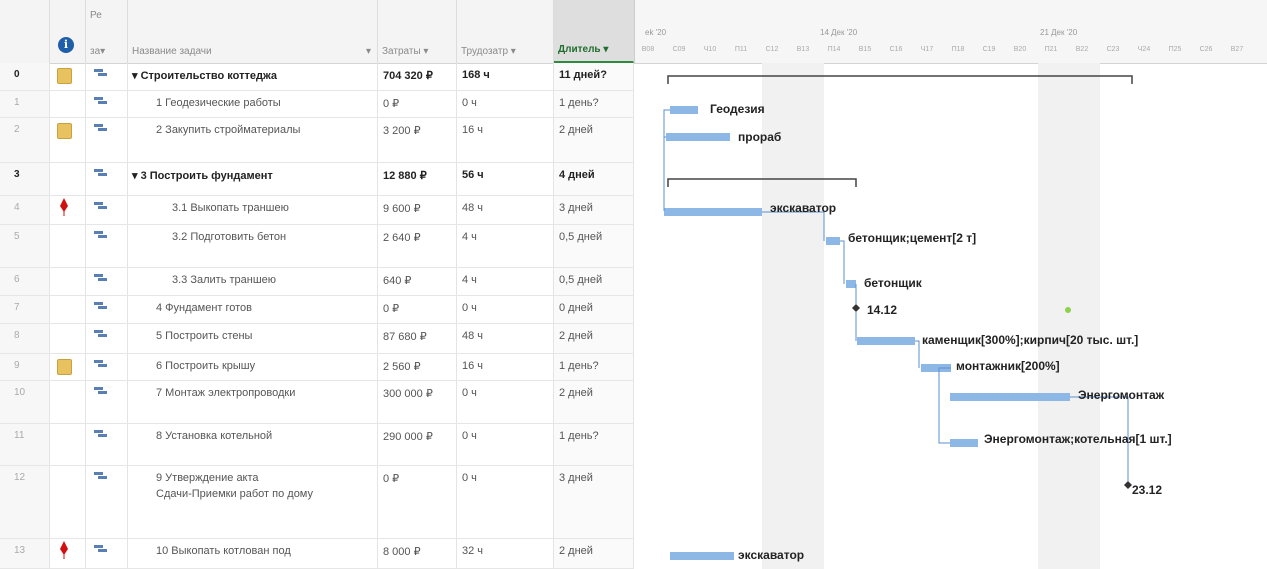 This screenshot has height=569, width=1267. Describe the element at coordinates (253, 246) in the screenshot. I see `row-task-name: 3.2 Подготовить бетон` at that location.